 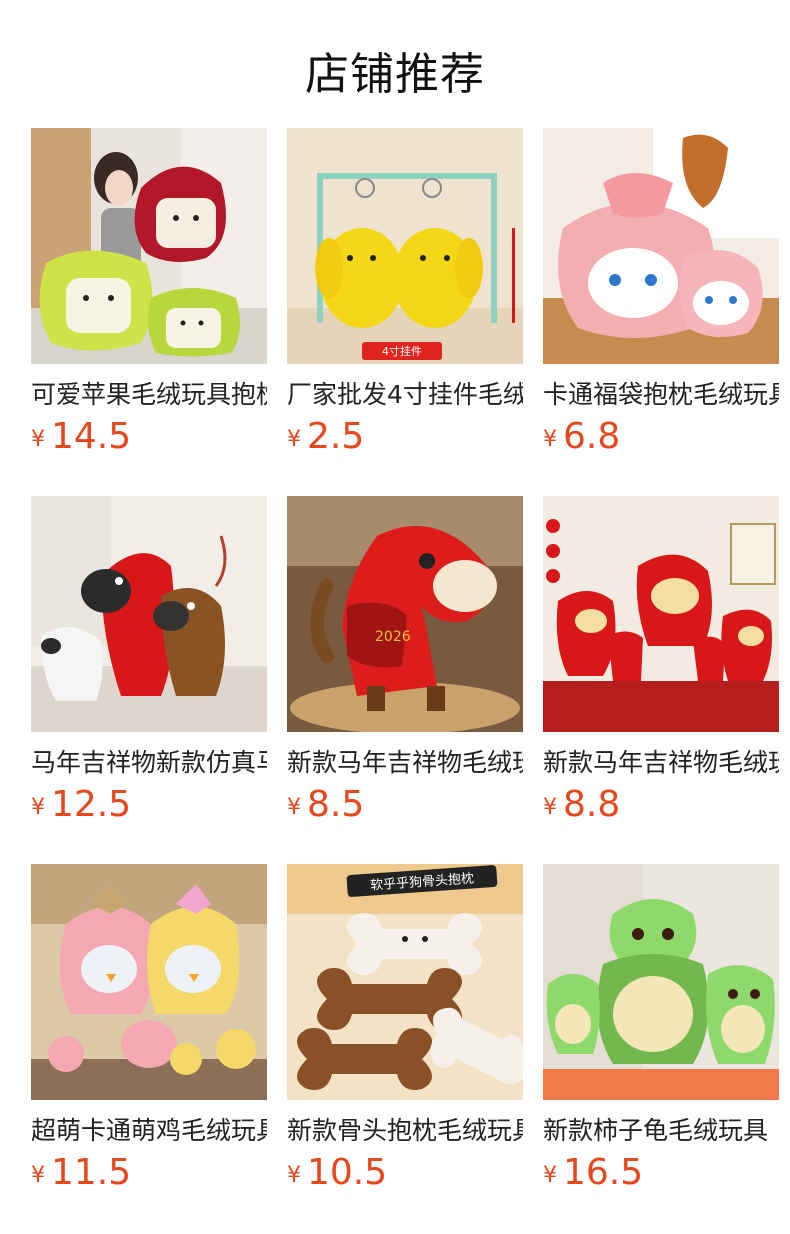 What do you see at coordinates (603, 1172) in the screenshot?
I see `price-value: 16.5` at bounding box center [603, 1172].